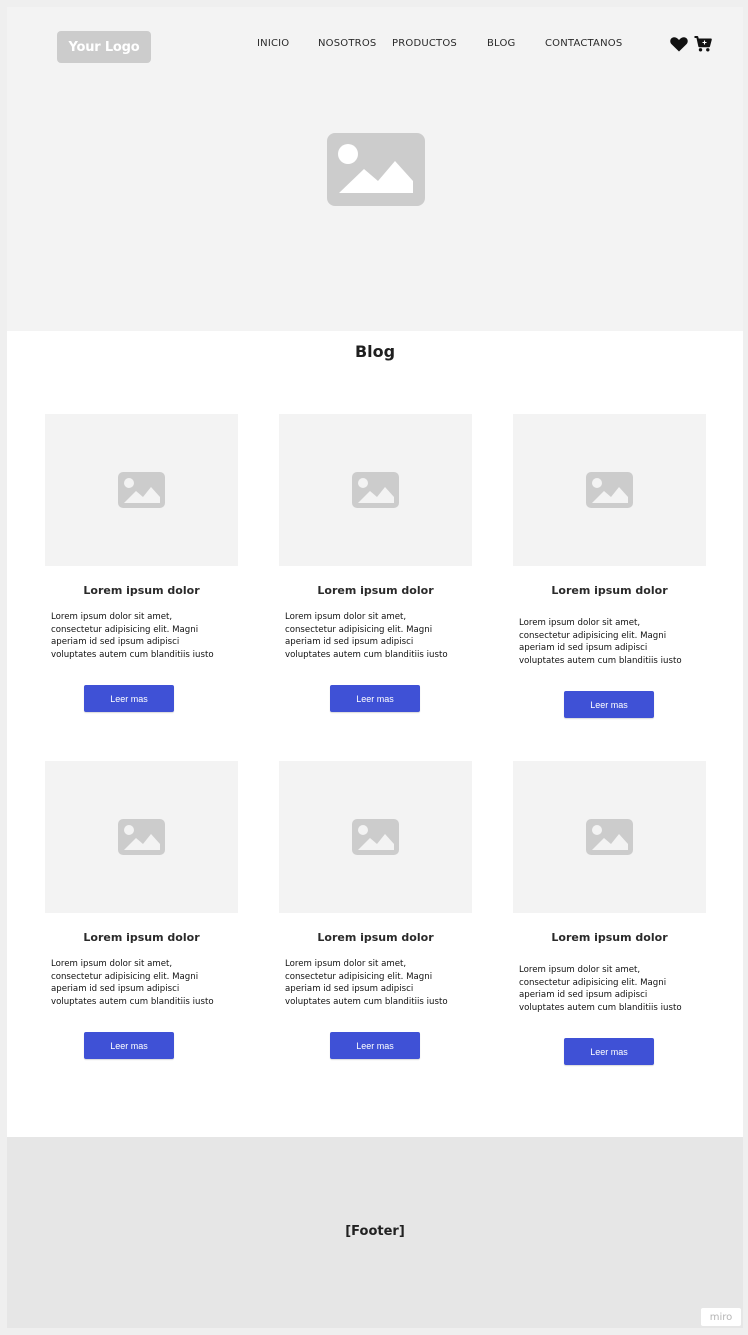 The width and height of the screenshot is (748, 1335). What do you see at coordinates (679, 44) in the screenshot?
I see `heart-icon` at bounding box center [679, 44].